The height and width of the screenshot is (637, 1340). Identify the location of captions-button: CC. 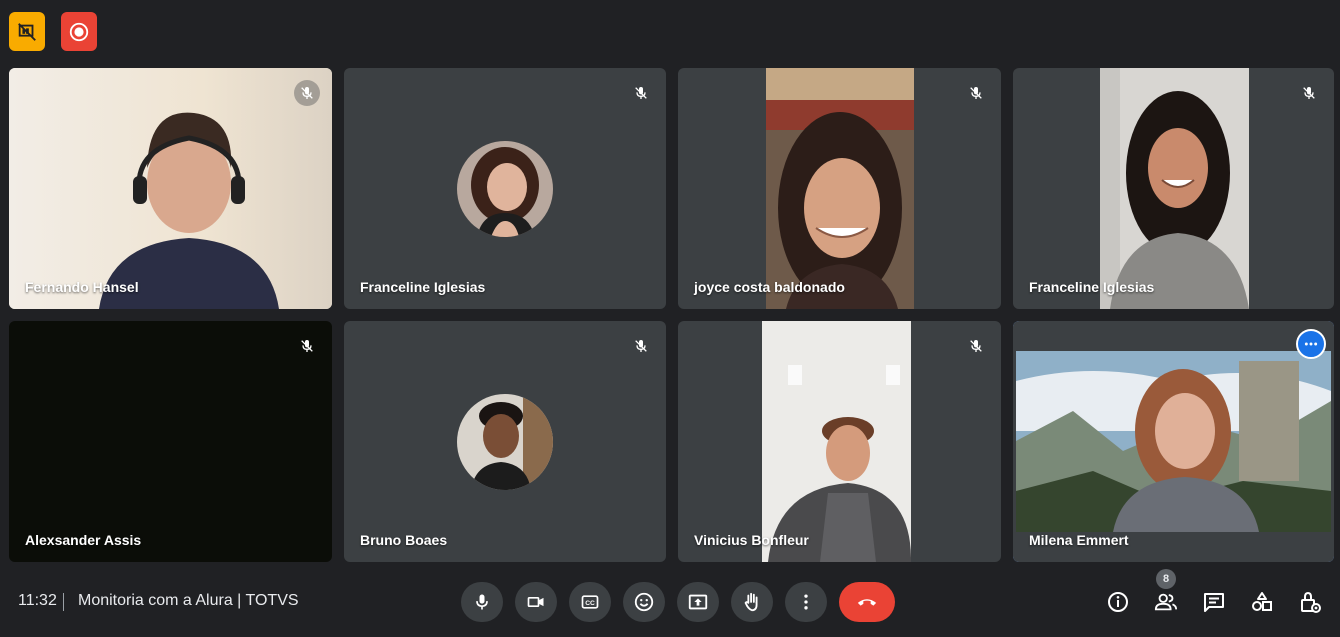
(590, 602).